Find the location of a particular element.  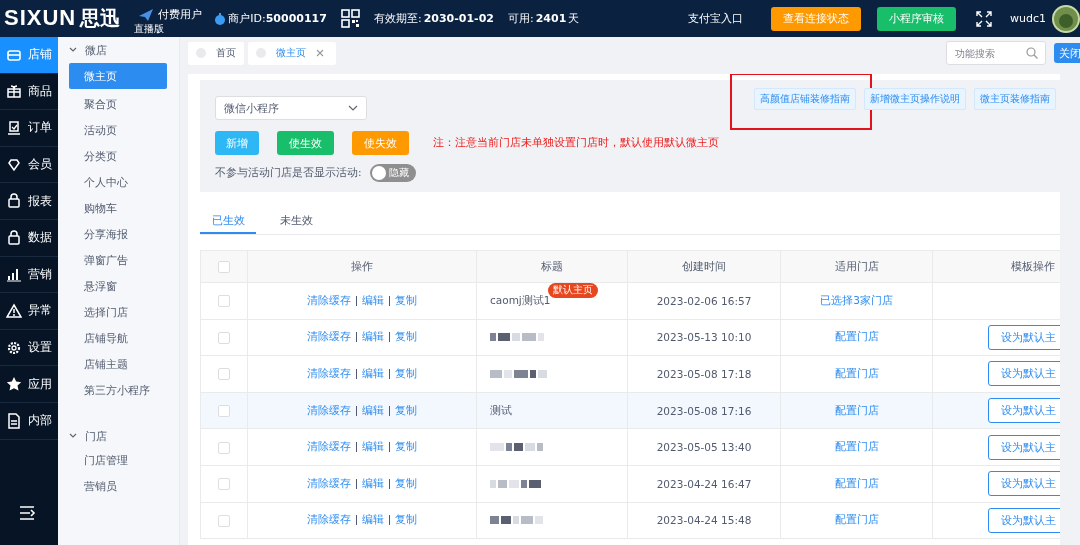

star-icon is located at coordinates (14, 384).